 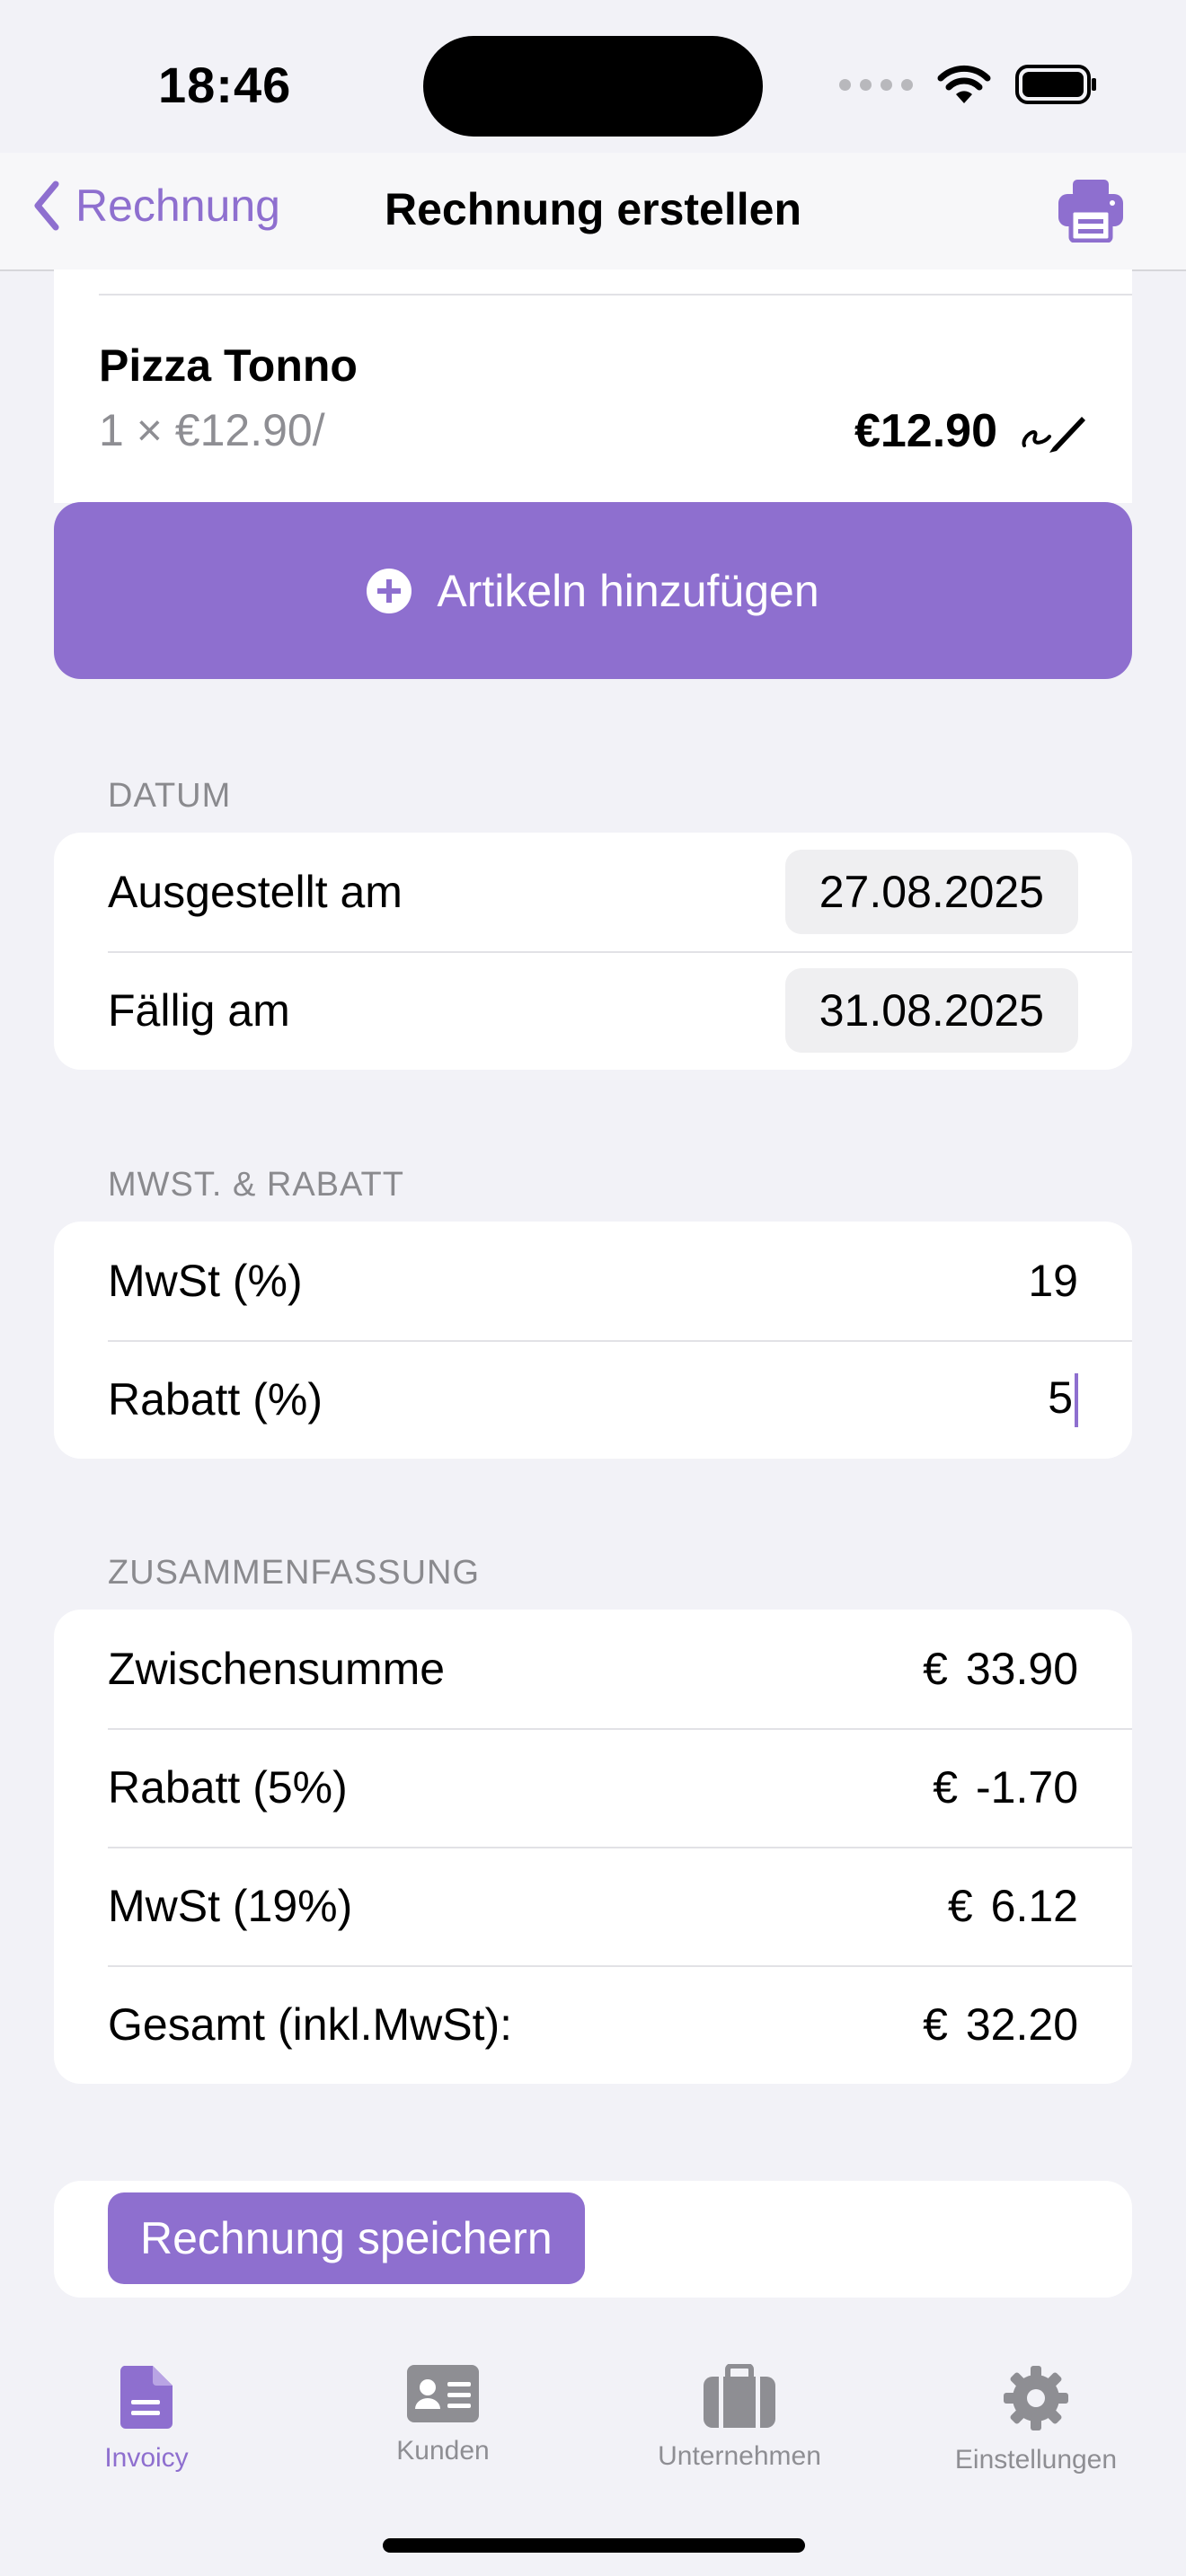 I want to click on save-invoice-button: Rechnung speichern, so click(x=346, y=2238).